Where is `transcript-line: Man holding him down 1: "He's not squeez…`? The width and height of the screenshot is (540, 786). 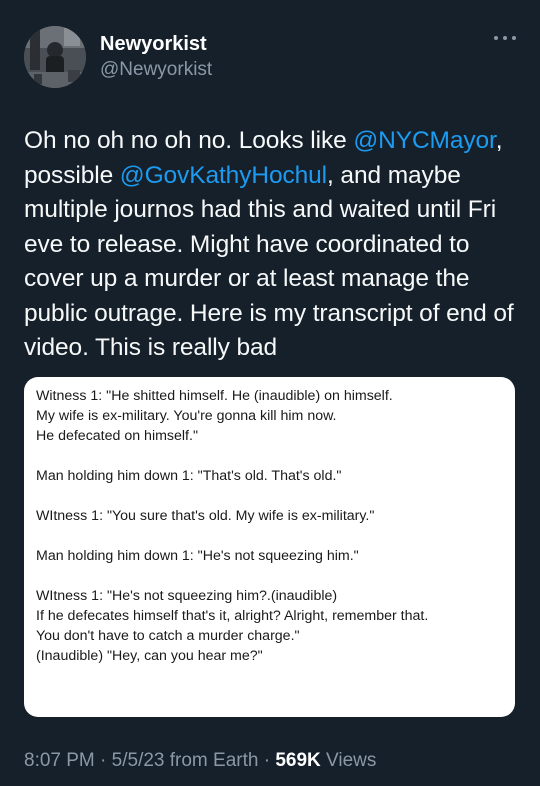 transcript-line: Man holding him down 1: "He's not squeez… is located at coordinates (197, 556).